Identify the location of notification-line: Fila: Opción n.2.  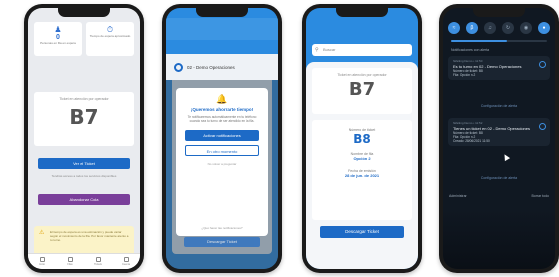
(464, 75).